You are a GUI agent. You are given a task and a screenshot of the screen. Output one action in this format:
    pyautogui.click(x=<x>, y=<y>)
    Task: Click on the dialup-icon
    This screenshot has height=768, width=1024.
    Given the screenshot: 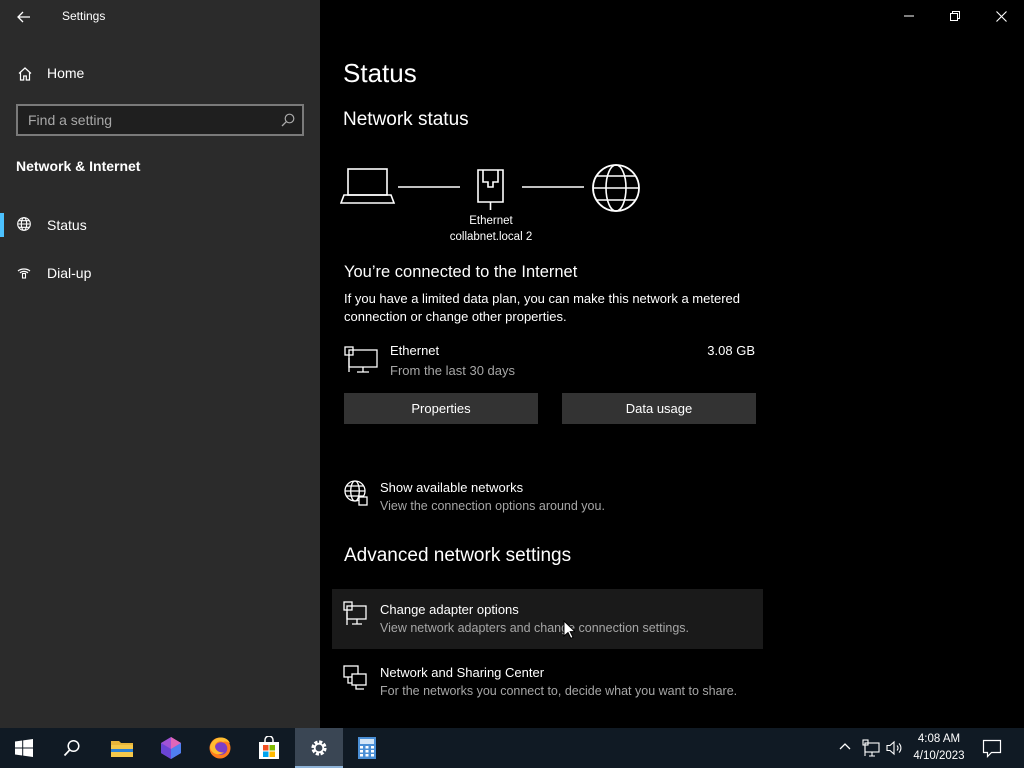 What is the action you would take?
    pyautogui.click(x=24, y=274)
    